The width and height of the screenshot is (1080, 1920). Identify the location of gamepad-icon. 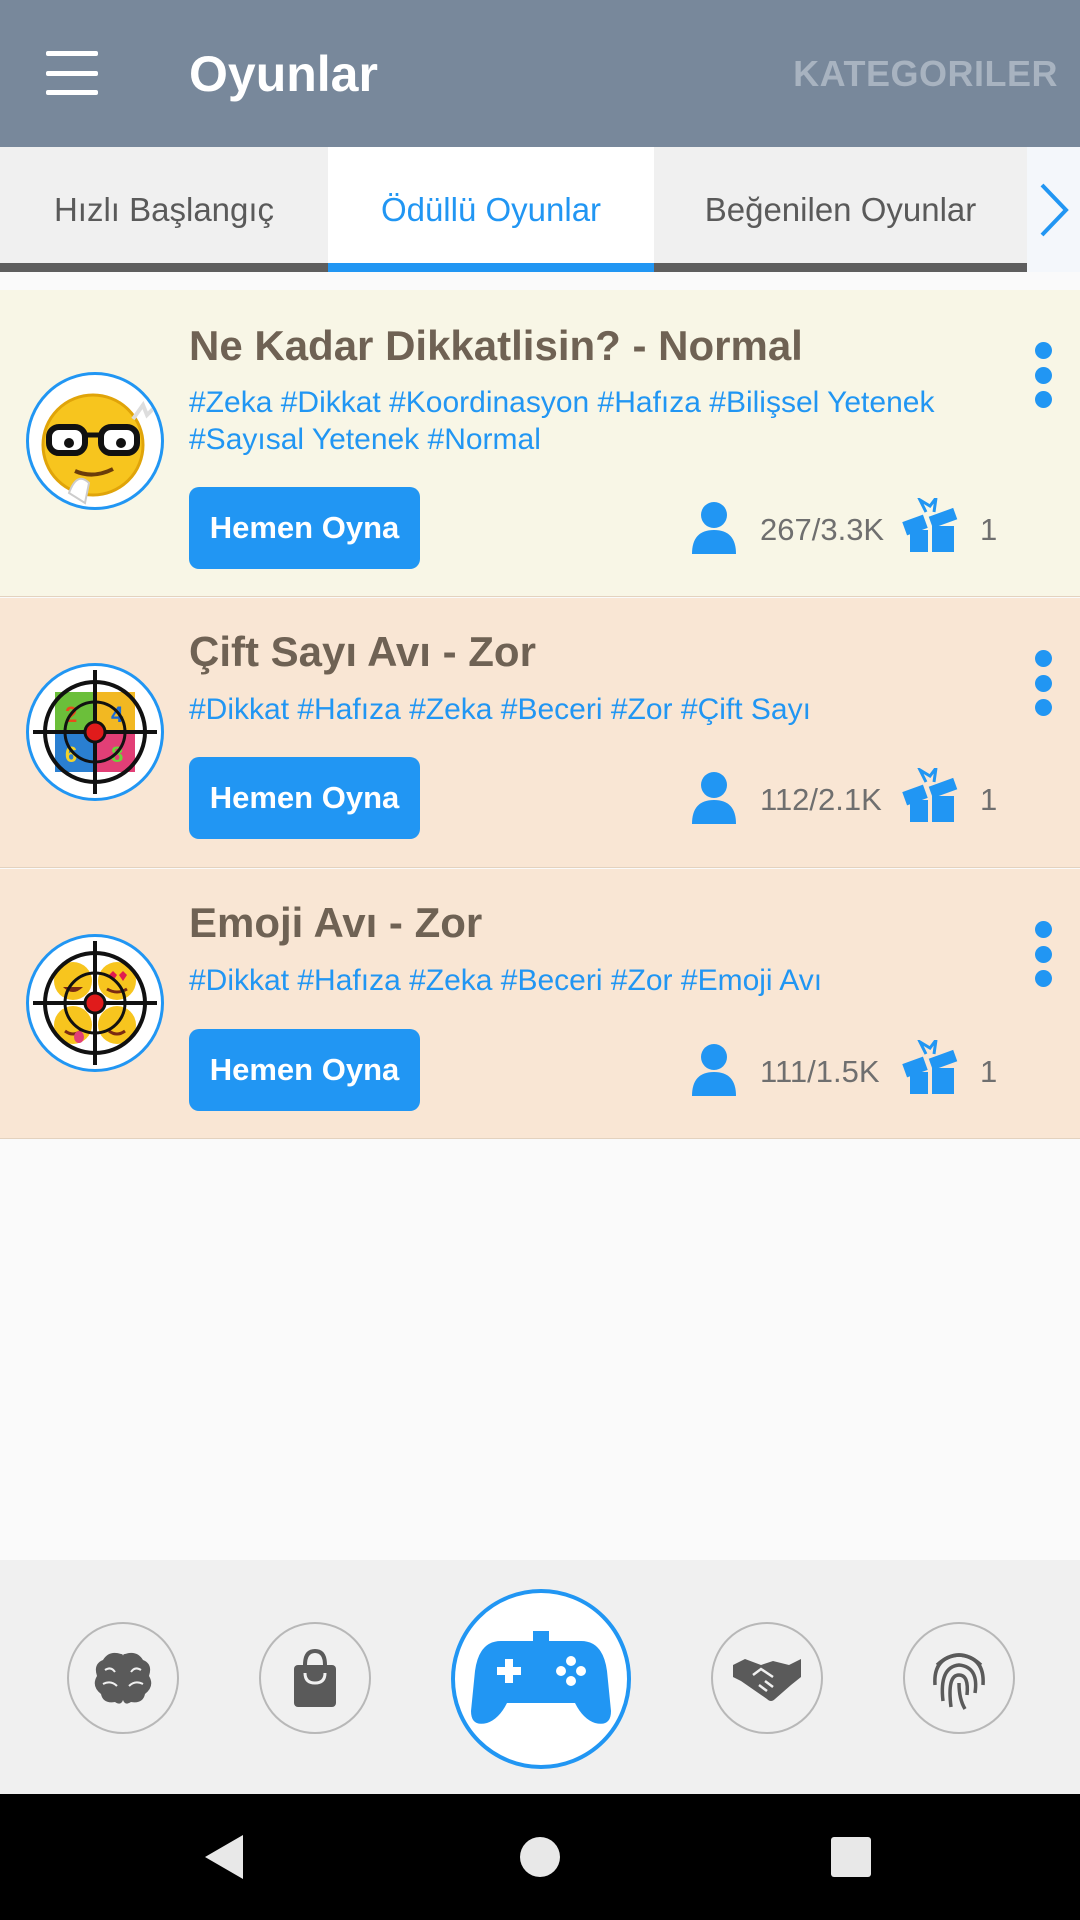
(541, 1679).